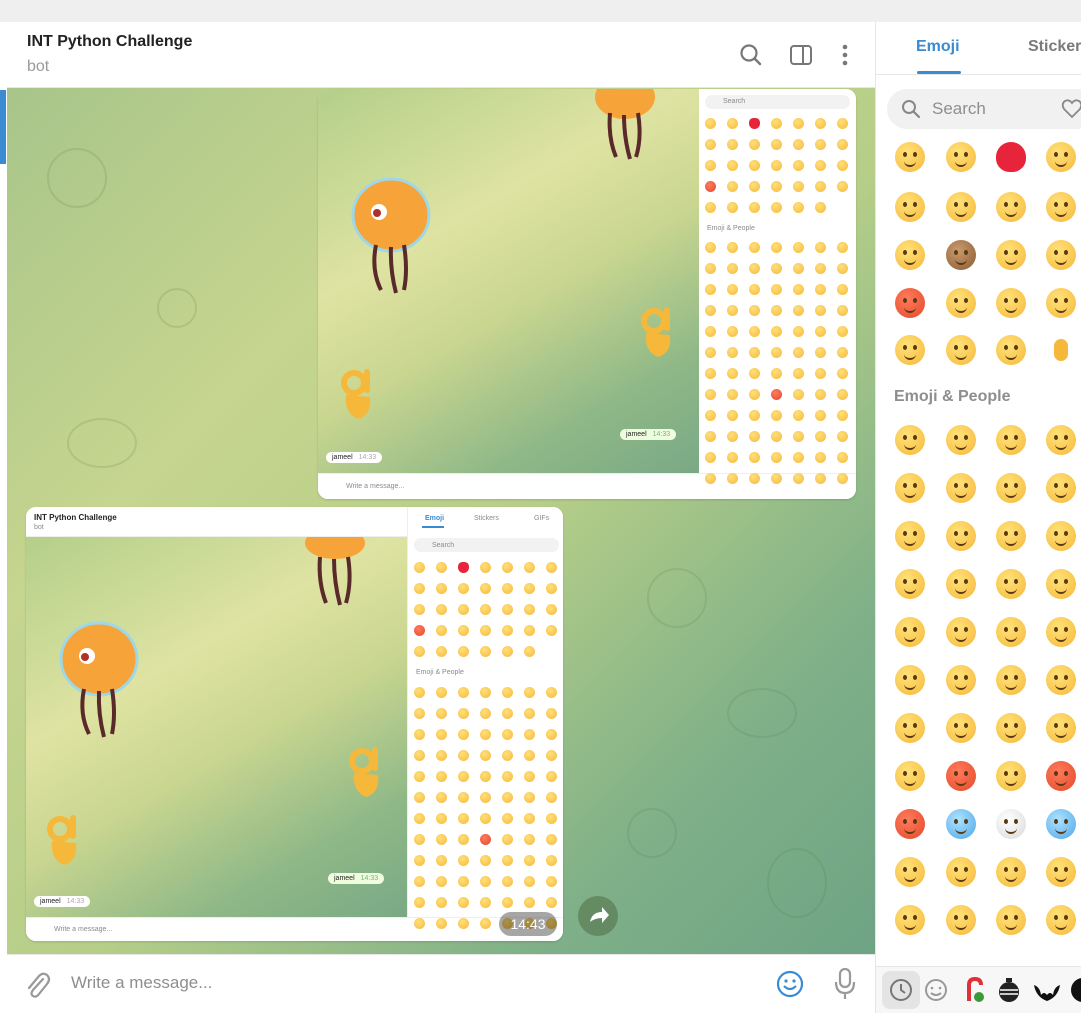 Image resolution: width=1081 pixels, height=1013 pixels. Describe the element at coordinates (845, 984) in the screenshot. I see `microphone-icon` at that location.